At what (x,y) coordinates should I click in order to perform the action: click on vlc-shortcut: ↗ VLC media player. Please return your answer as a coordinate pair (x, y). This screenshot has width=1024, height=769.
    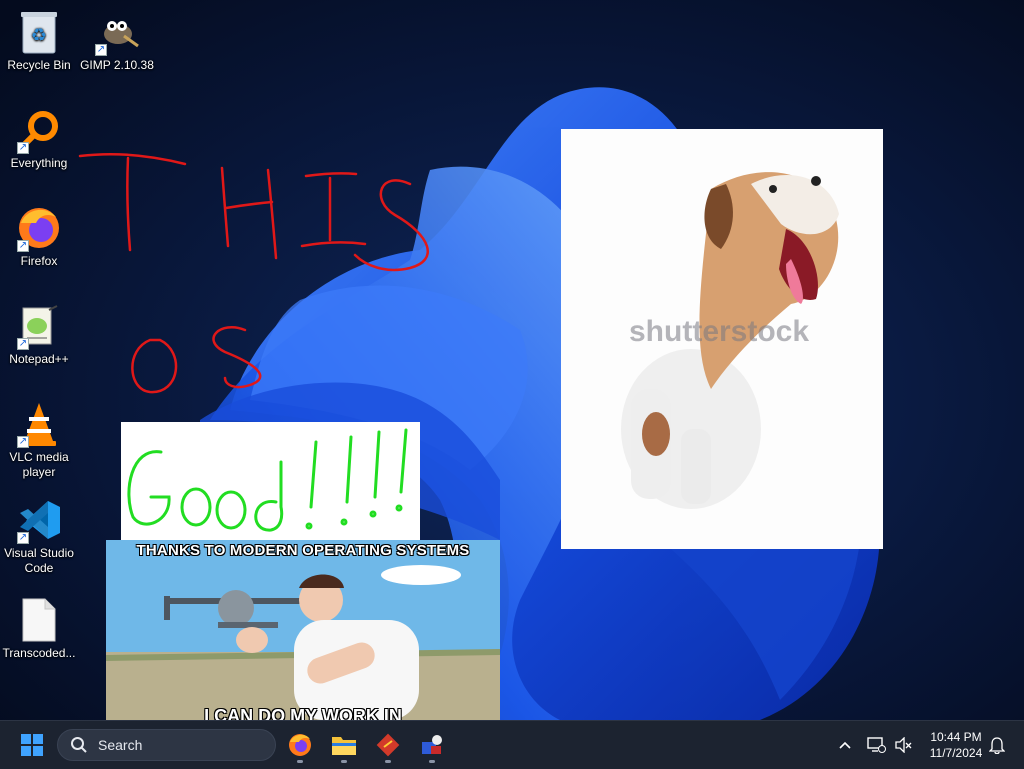
    Looking at the image, I should click on (39, 440).